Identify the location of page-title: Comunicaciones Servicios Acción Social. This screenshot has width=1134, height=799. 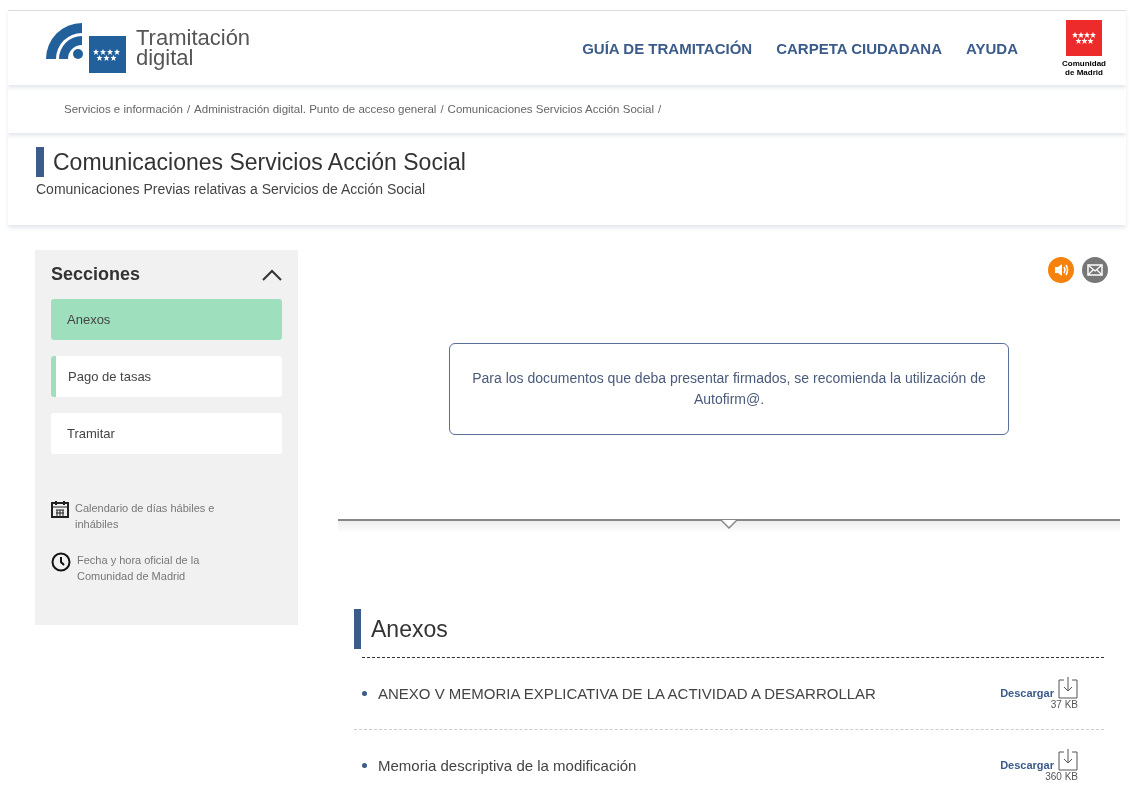
(259, 162).